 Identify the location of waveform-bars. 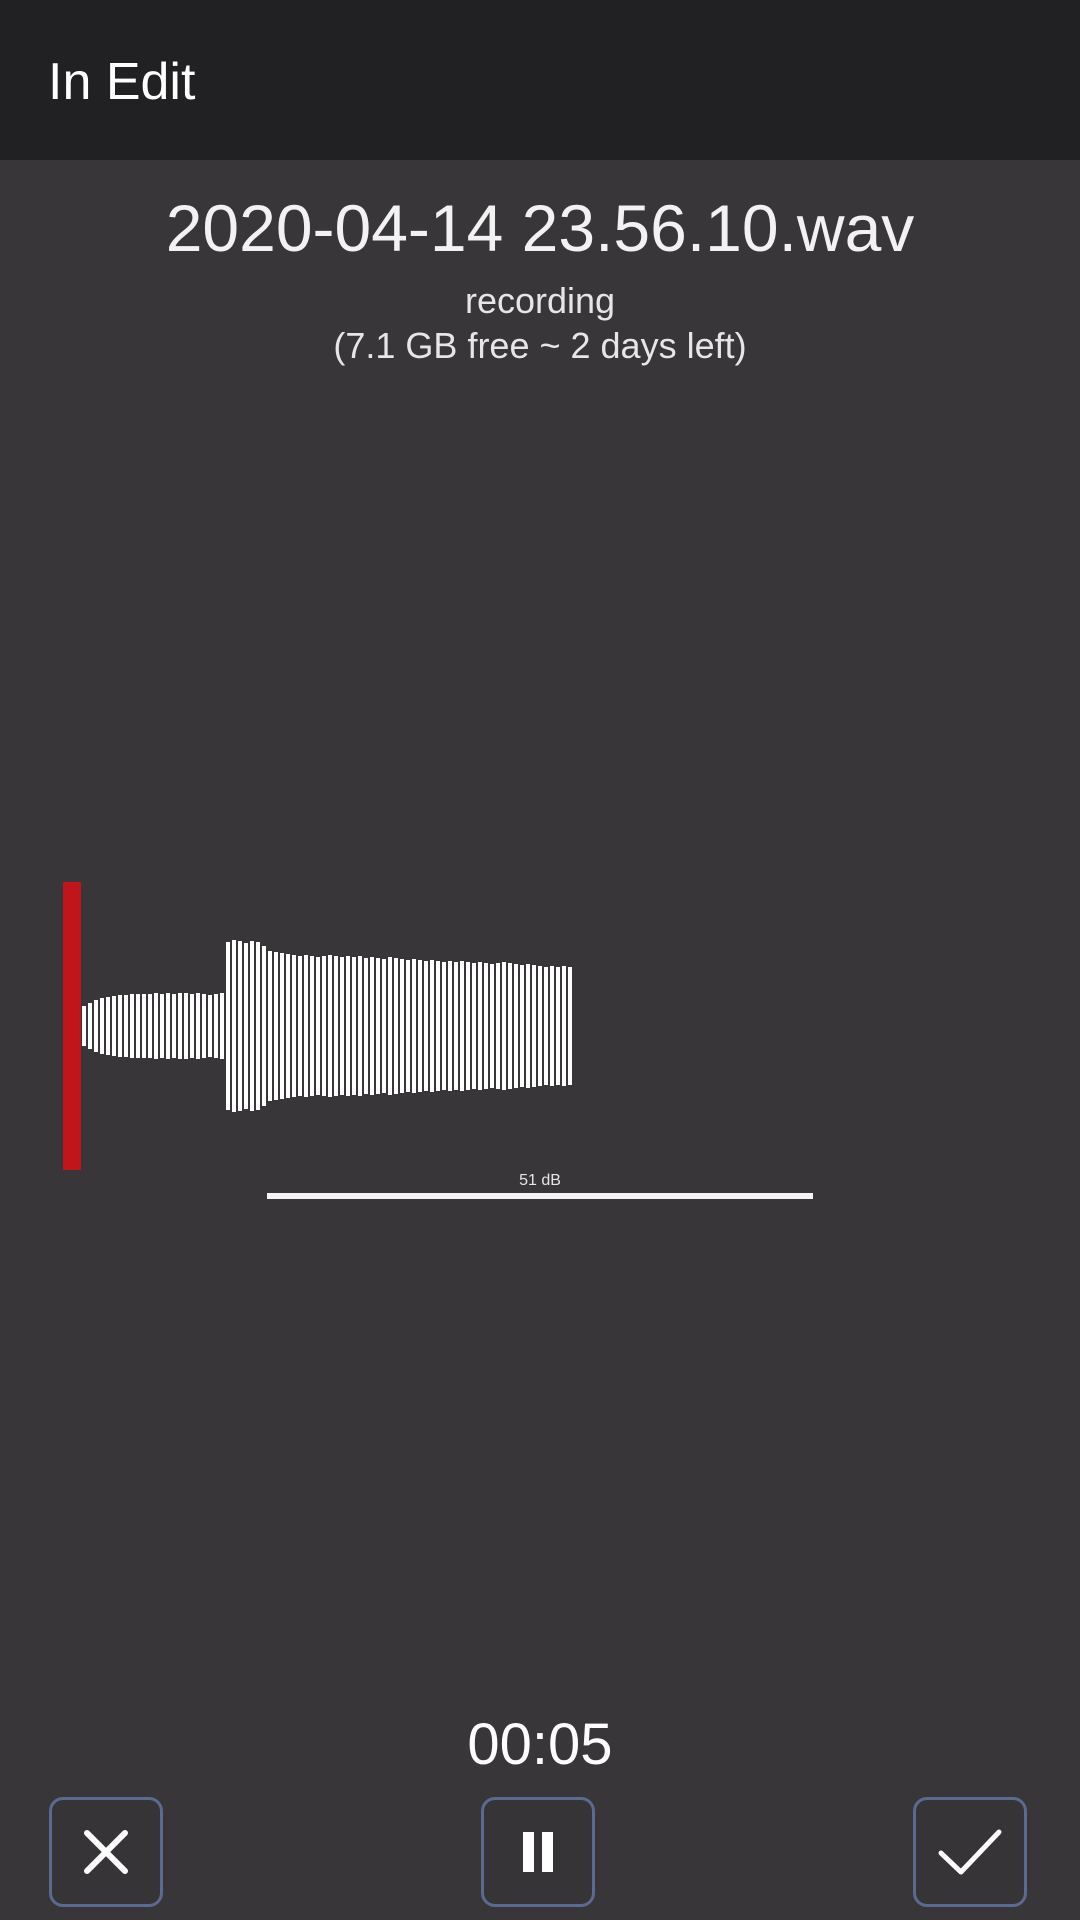
(327, 1026).